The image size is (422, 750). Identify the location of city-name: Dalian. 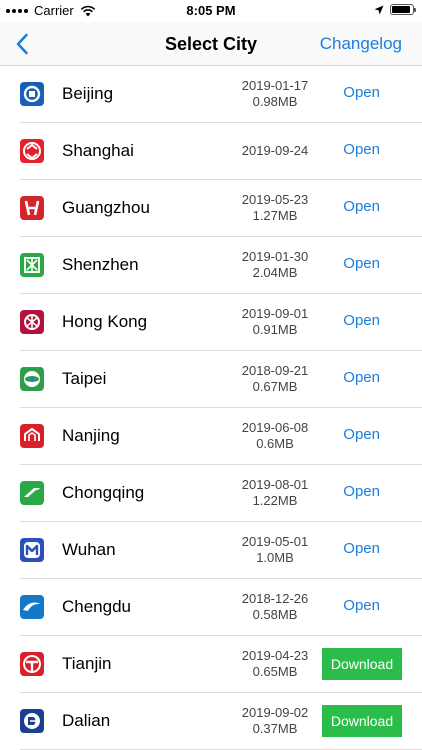
(86, 720).